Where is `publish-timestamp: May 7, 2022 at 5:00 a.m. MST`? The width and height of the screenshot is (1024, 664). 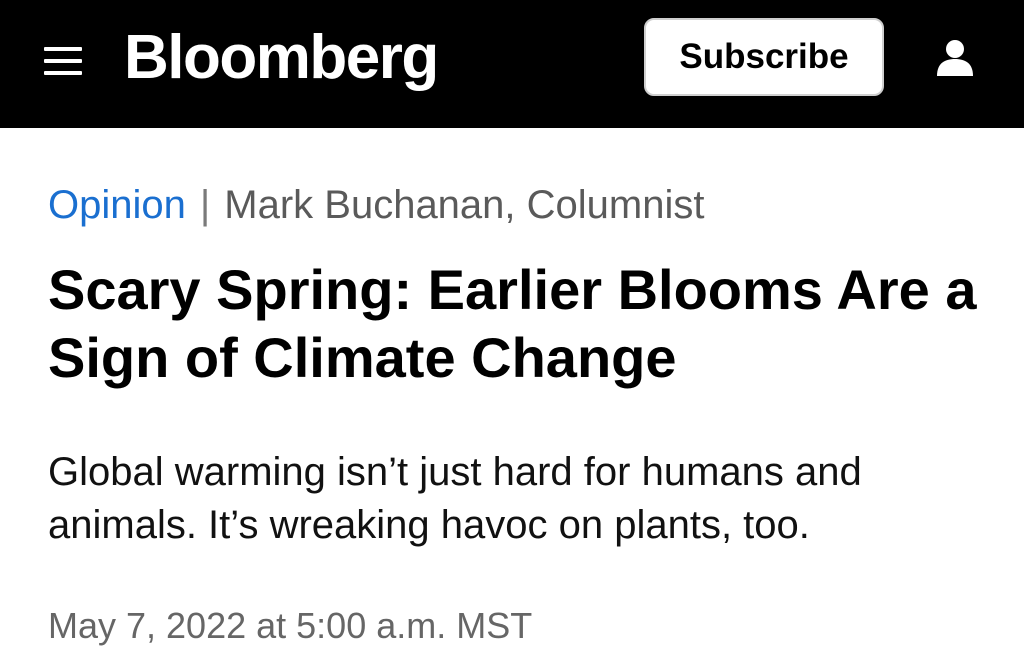
publish-timestamp: May 7, 2022 at 5:00 a.m. MST is located at coordinates (290, 625).